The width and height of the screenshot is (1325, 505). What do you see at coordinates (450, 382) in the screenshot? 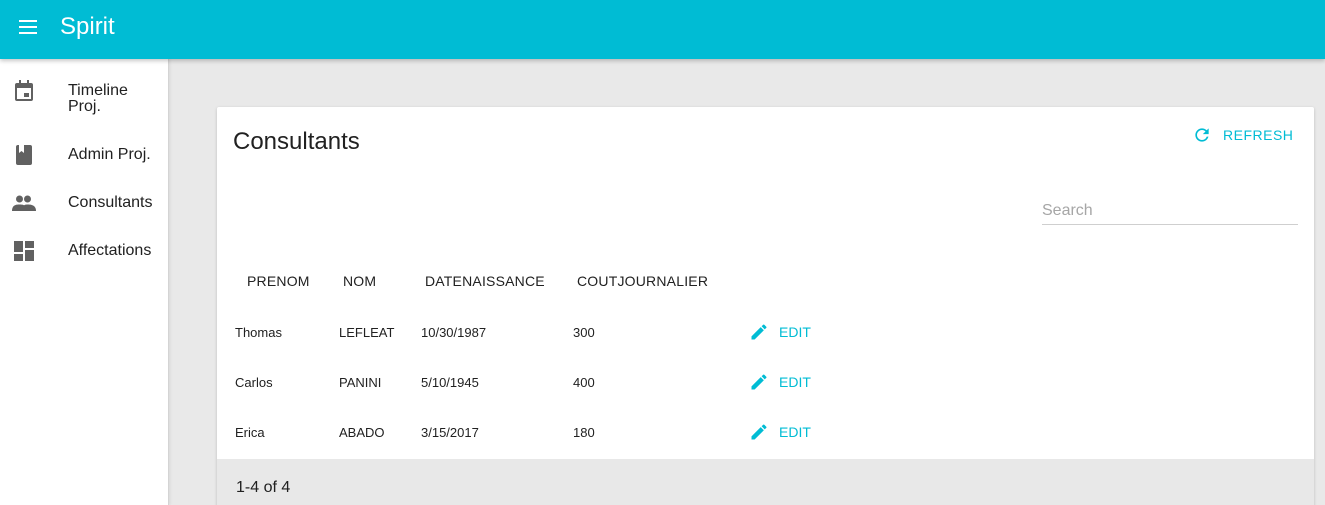
I see `cell-datenaissance: 5/10/1945` at bounding box center [450, 382].